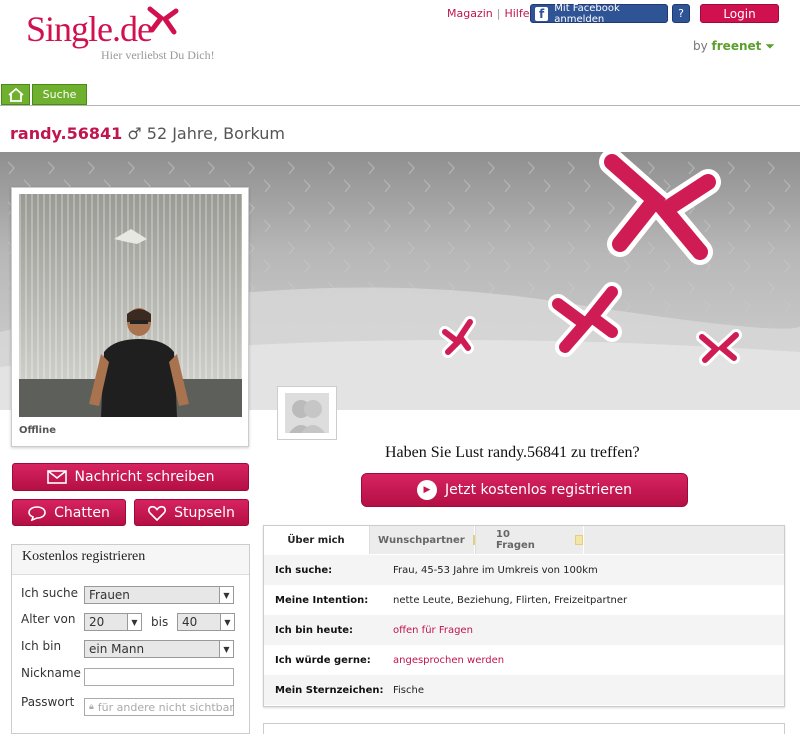  What do you see at coordinates (48, 702) in the screenshot?
I see `password-label: Passwort` at bounding box center [48, 702].